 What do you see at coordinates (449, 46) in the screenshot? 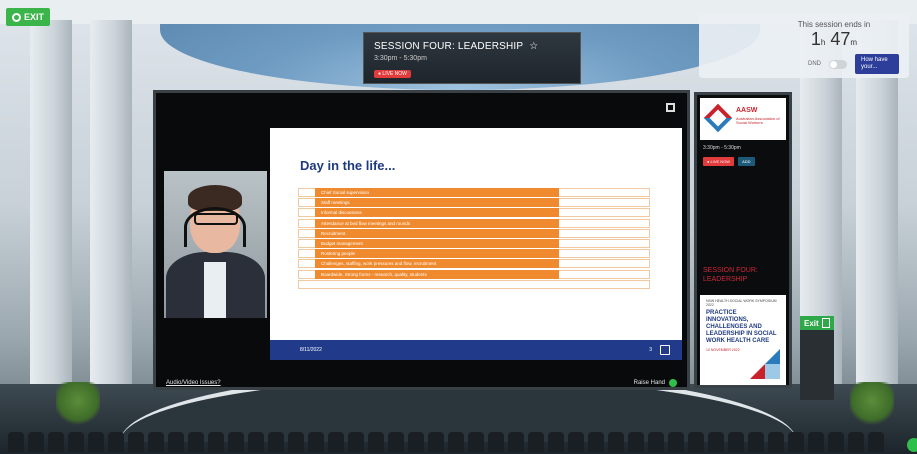
I see `session-title: SESSION FOUR: LEADERSHIP` at bounding box center [449, 46].